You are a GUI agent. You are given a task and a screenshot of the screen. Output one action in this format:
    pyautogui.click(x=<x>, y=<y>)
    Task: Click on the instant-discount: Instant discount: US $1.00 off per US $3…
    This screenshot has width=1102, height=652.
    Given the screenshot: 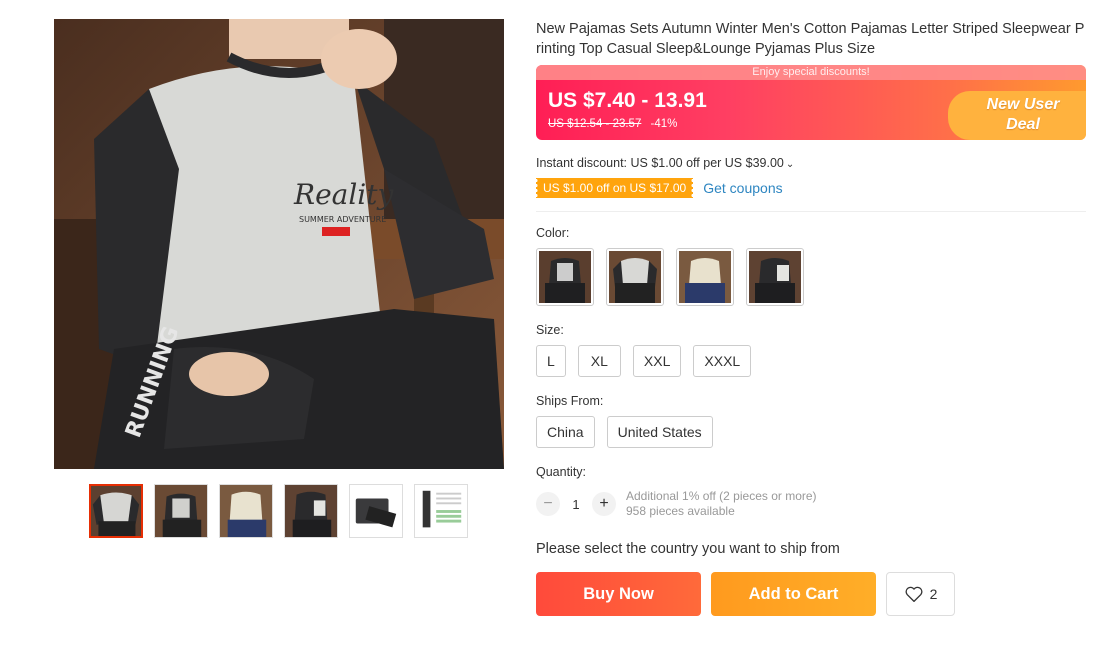 What is the action you would take?
    pyautogui.click(x=811, y=163)
    